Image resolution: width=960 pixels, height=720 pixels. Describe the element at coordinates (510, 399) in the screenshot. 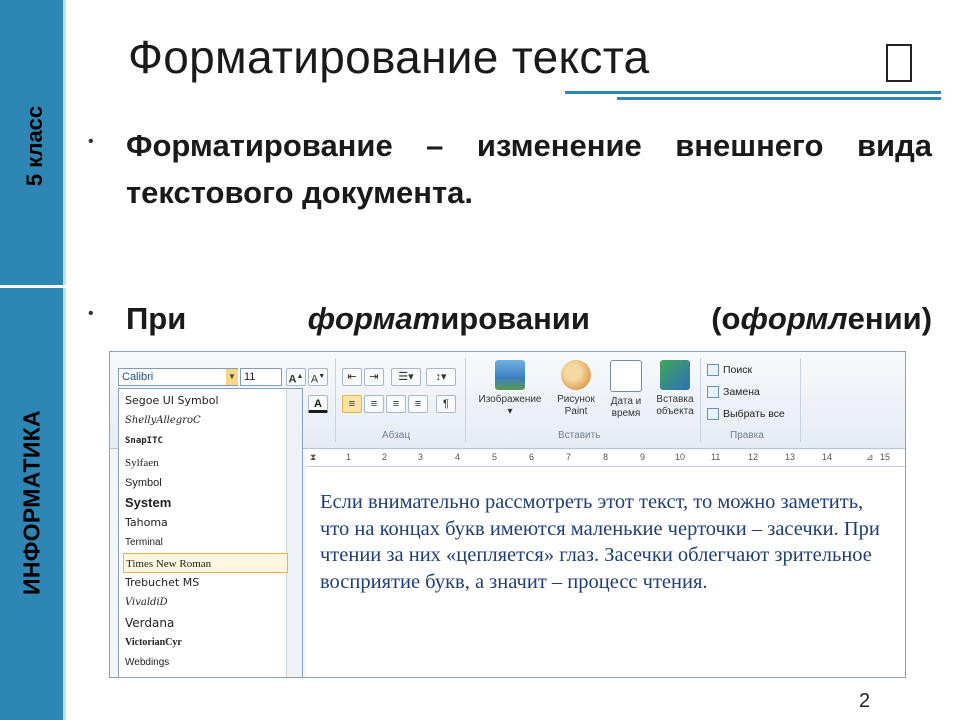

I see `insert-picture-label: Изображение` at that location.